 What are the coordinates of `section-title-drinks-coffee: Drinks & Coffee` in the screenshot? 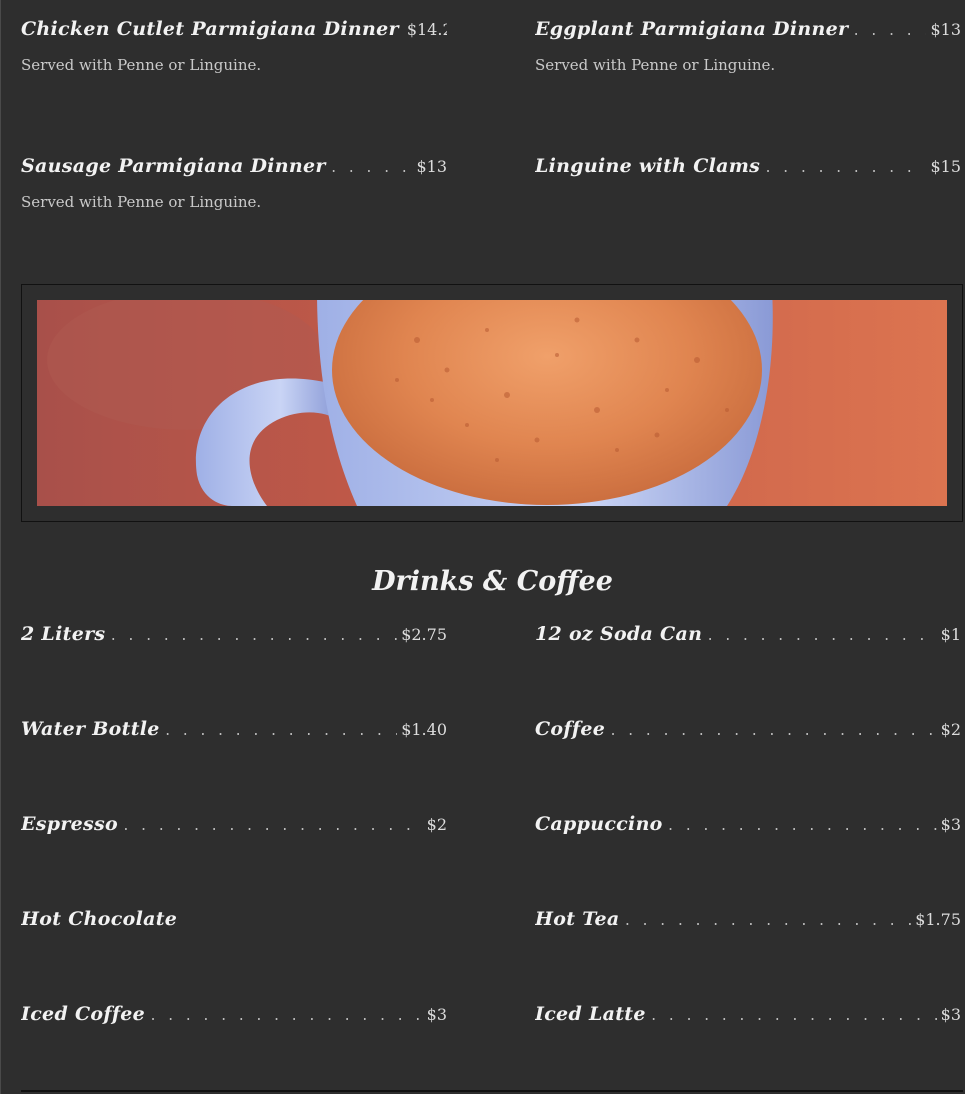 It's located at (492, 581).